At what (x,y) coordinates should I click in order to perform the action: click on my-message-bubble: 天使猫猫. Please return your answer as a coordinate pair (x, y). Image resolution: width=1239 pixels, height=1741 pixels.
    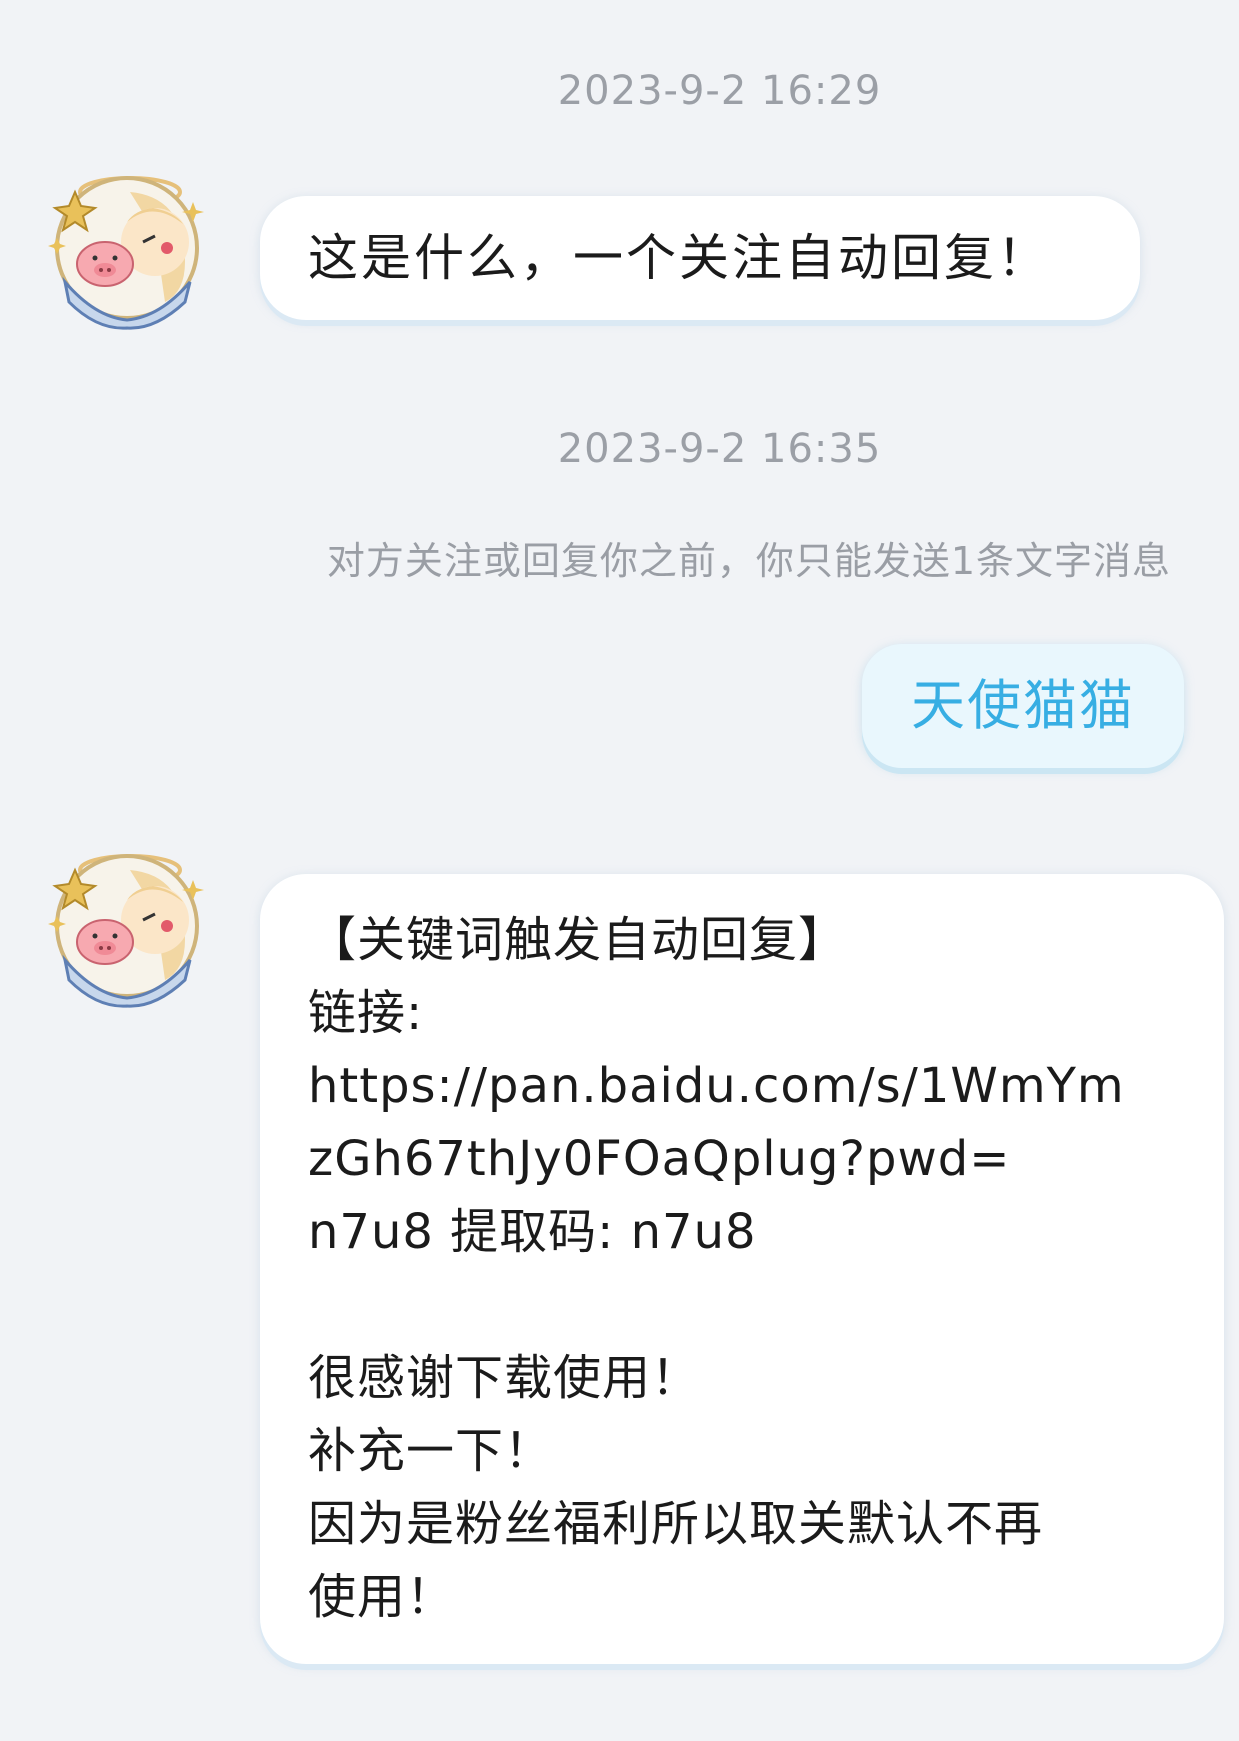
    Looking at the image, I should click on (1023, 706).